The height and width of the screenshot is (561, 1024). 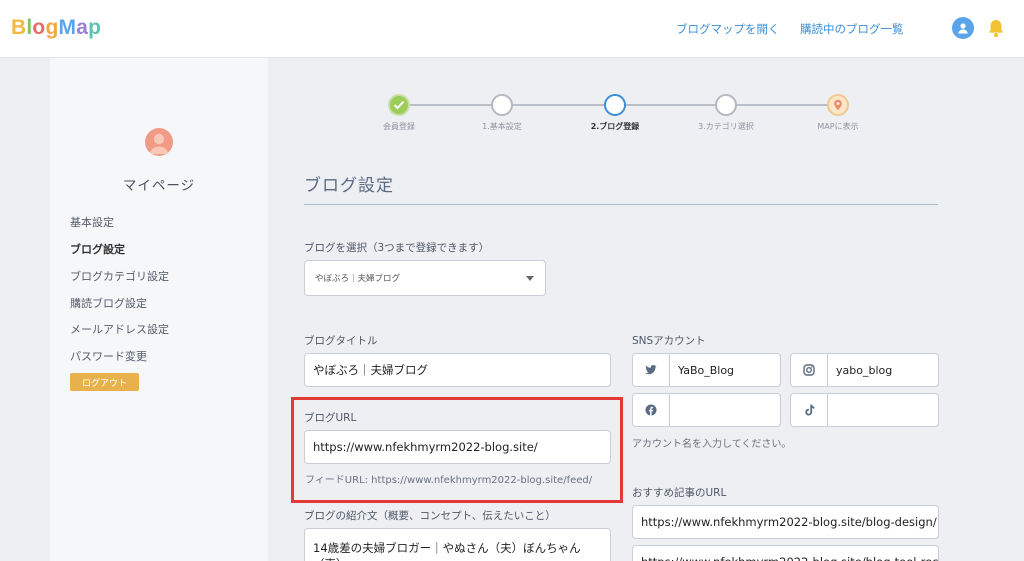 What do you see at coordinates (621, 204) in the screenshot?
I see `title-divider` at bounding box center [621, 204].